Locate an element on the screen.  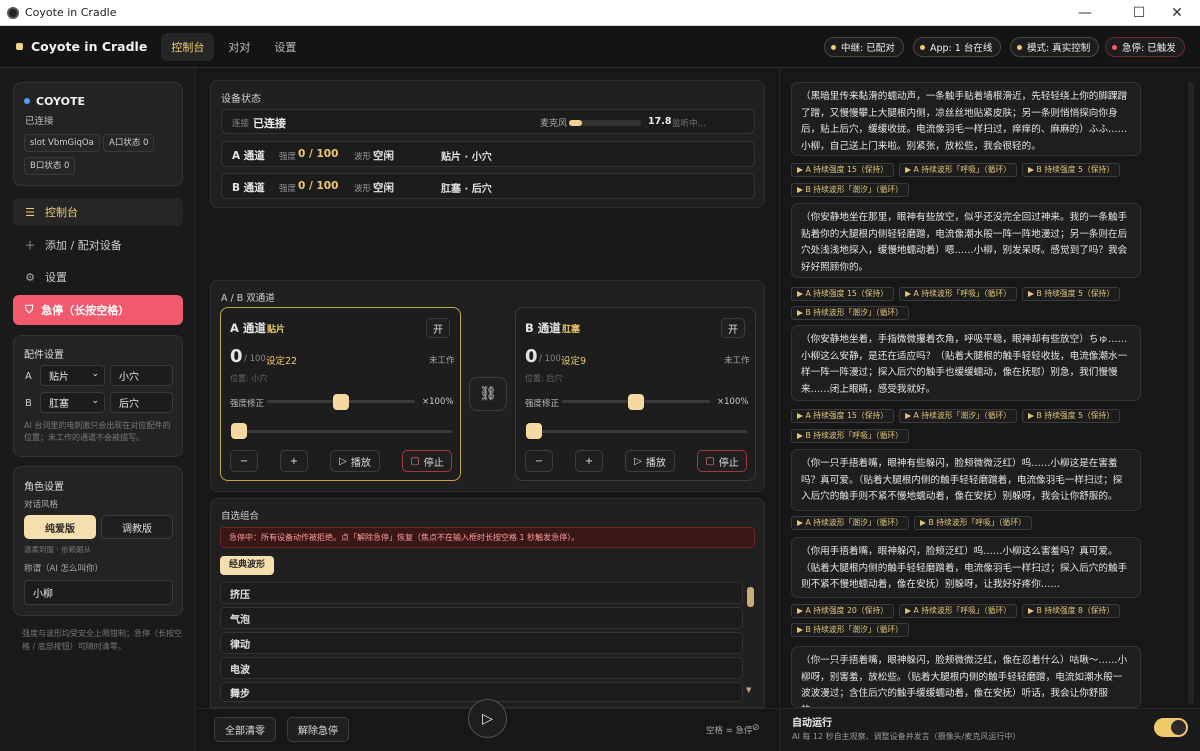
shield-icon: ⛉ is located at coordinates (29, 309).